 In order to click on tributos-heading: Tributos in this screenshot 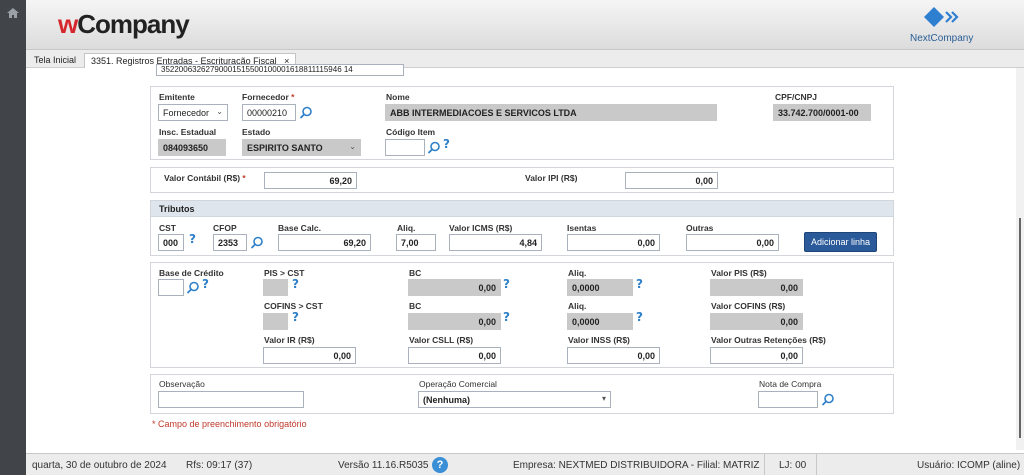, I will do `click(522, 209)`.